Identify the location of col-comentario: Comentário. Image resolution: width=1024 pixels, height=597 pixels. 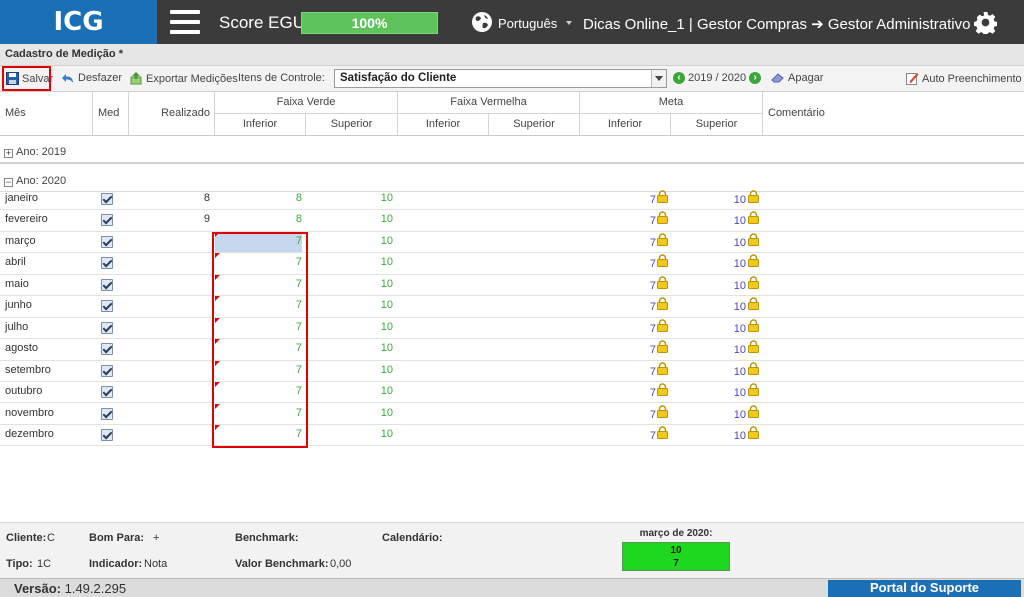
(893, 114).